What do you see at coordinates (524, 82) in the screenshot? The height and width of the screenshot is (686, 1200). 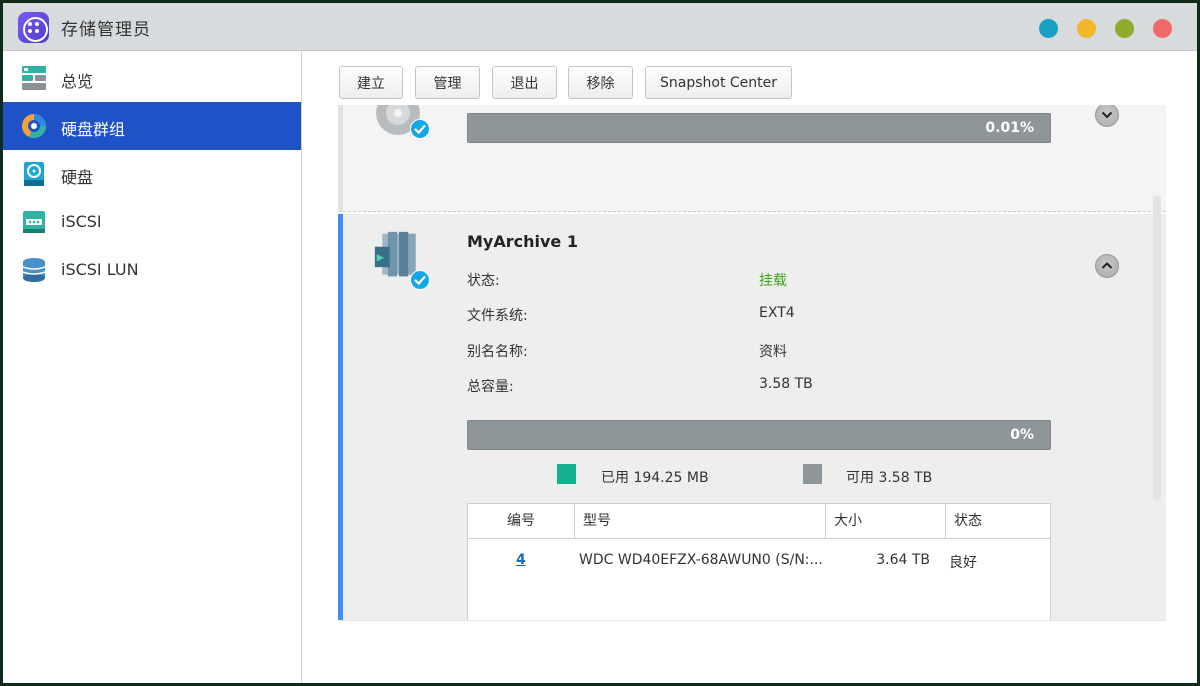 I see `exit-button: 退出` at bounding box center [524, 82].